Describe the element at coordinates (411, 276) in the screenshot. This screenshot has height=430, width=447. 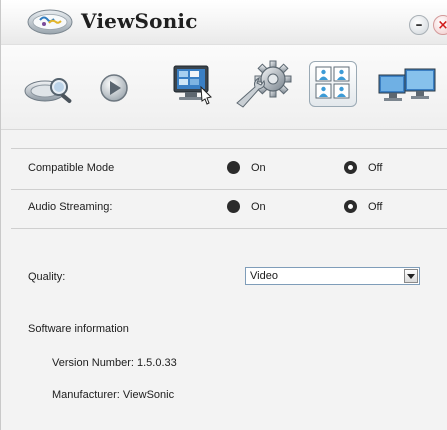
I see `chevron-down-icon` at that location.